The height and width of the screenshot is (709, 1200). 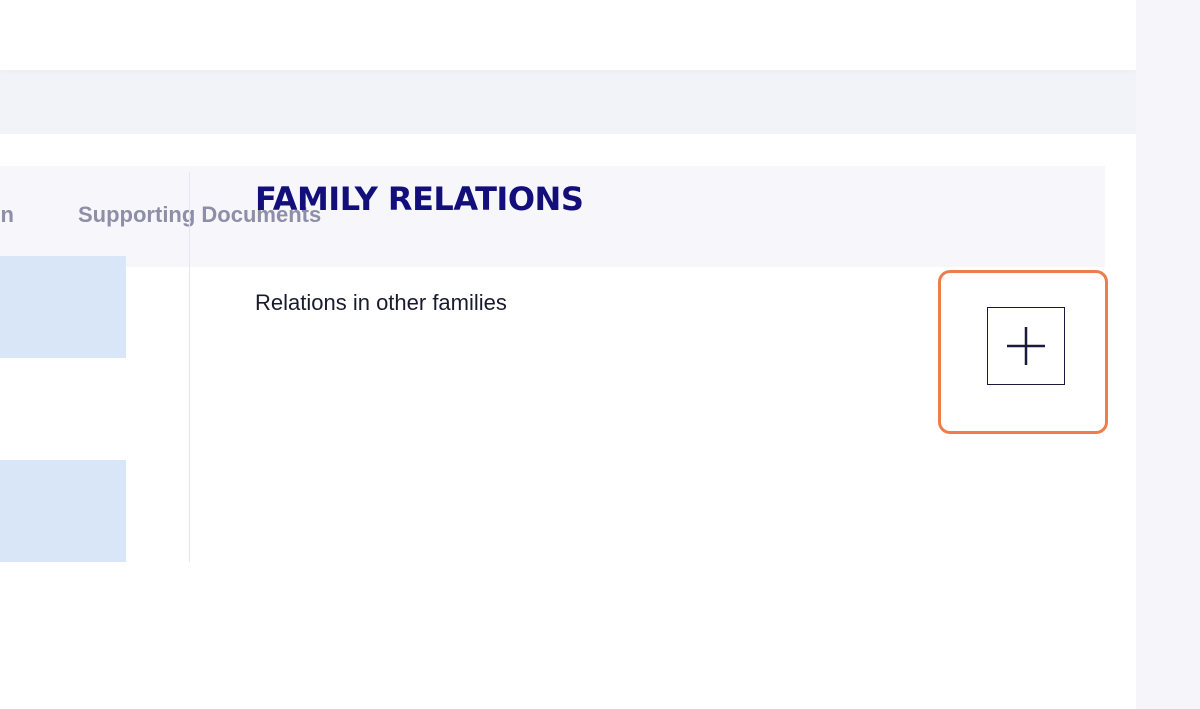 I want to click on section-subtitle: Relations in other families, so click(x=381, y=302).